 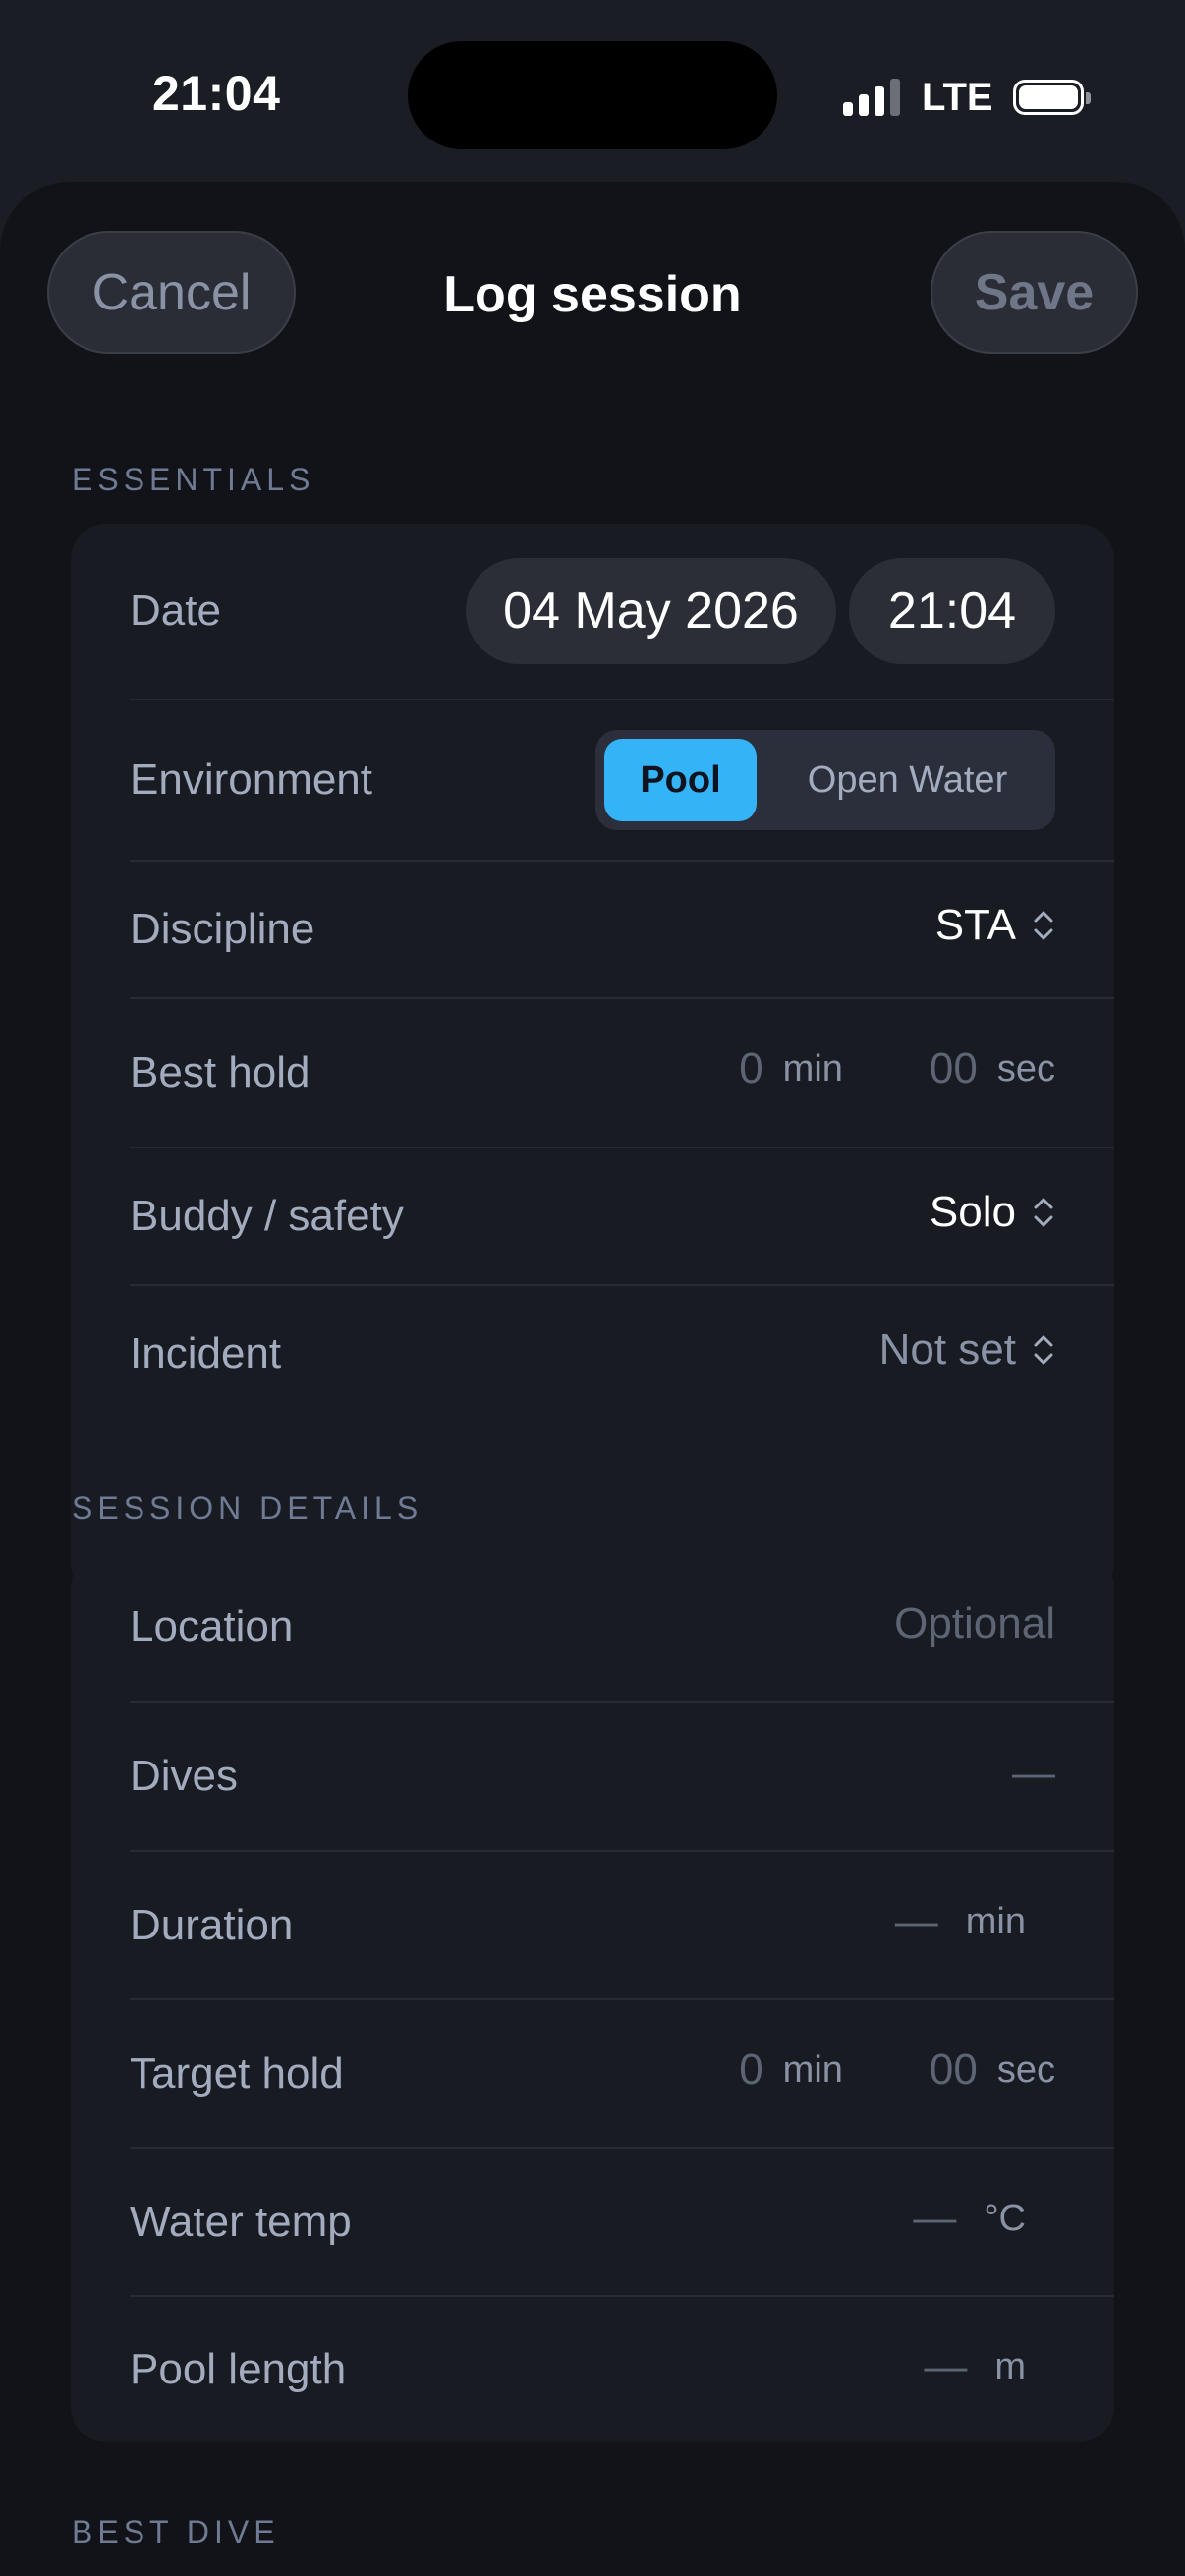 I want to click on water-temp-label: Water temp, so click(x=241, y=2221).